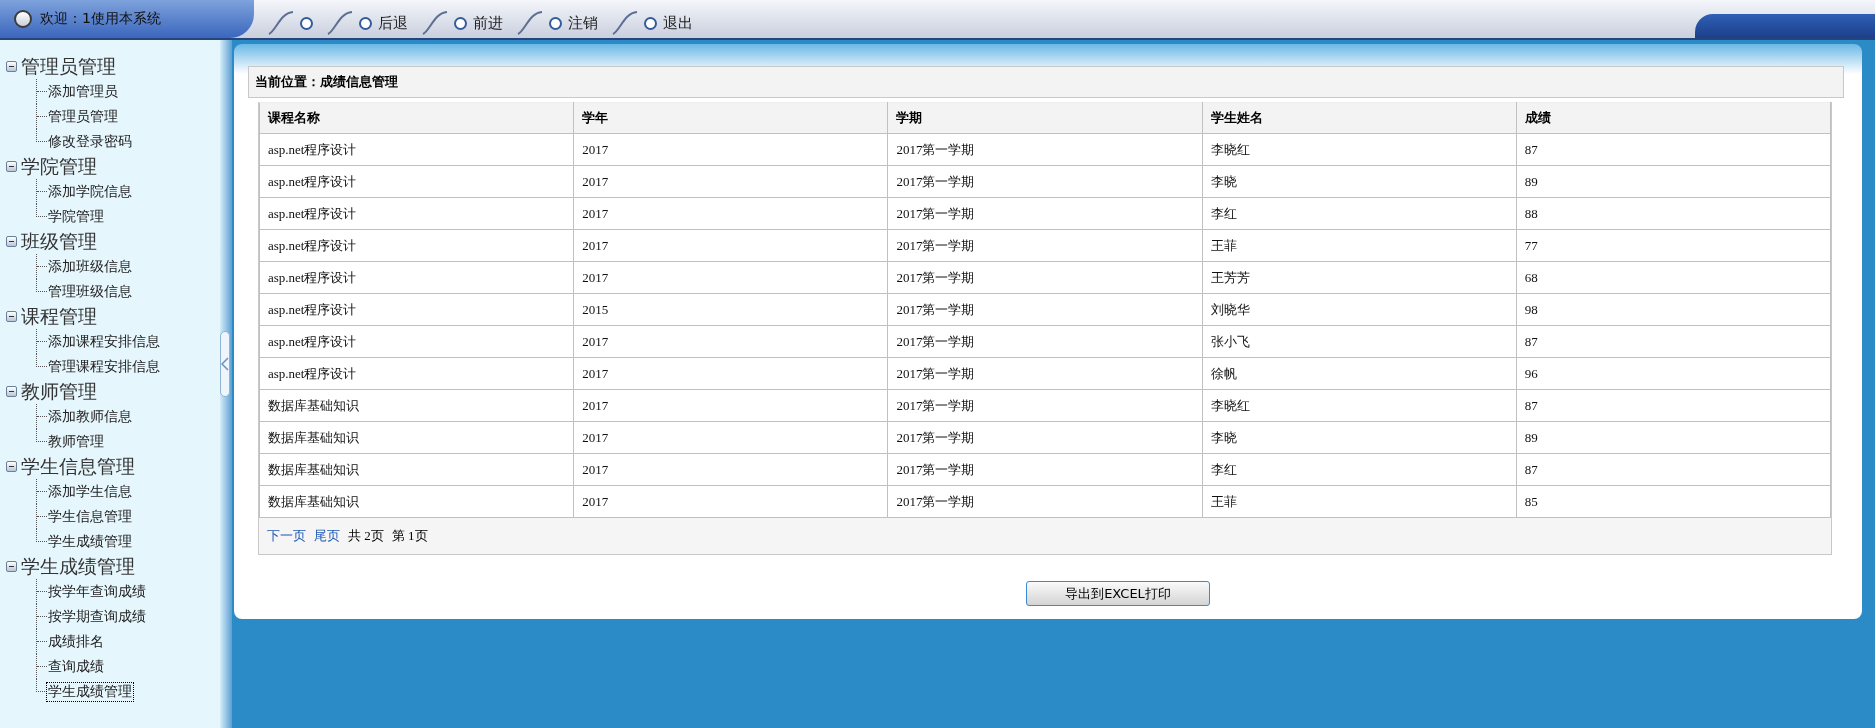  Describe the element at coordinates (83, 116) in the screenshot. I see `menu-item: 管理员管理` at that location.